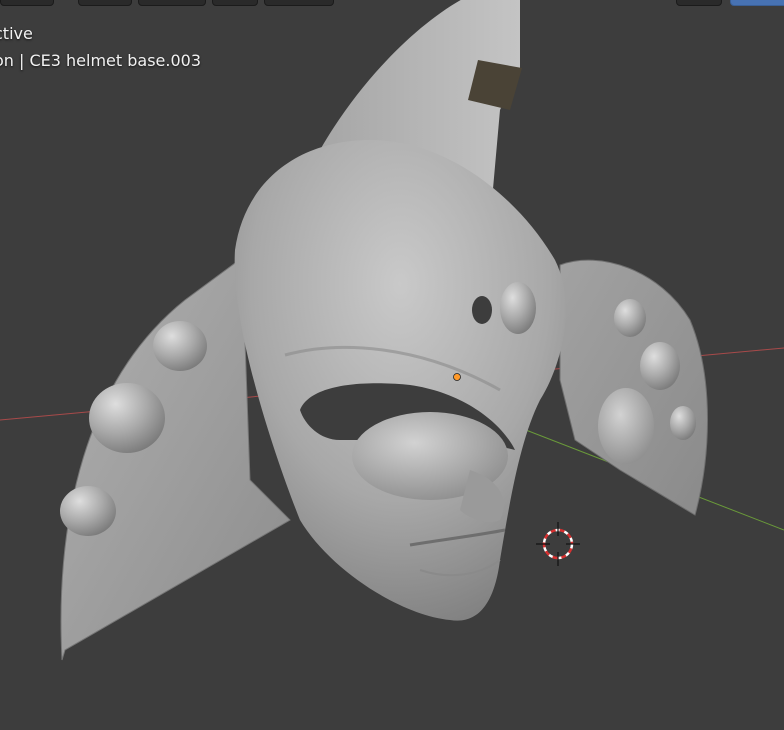  I want to click on helmet-wing-right, so click(633, 387).